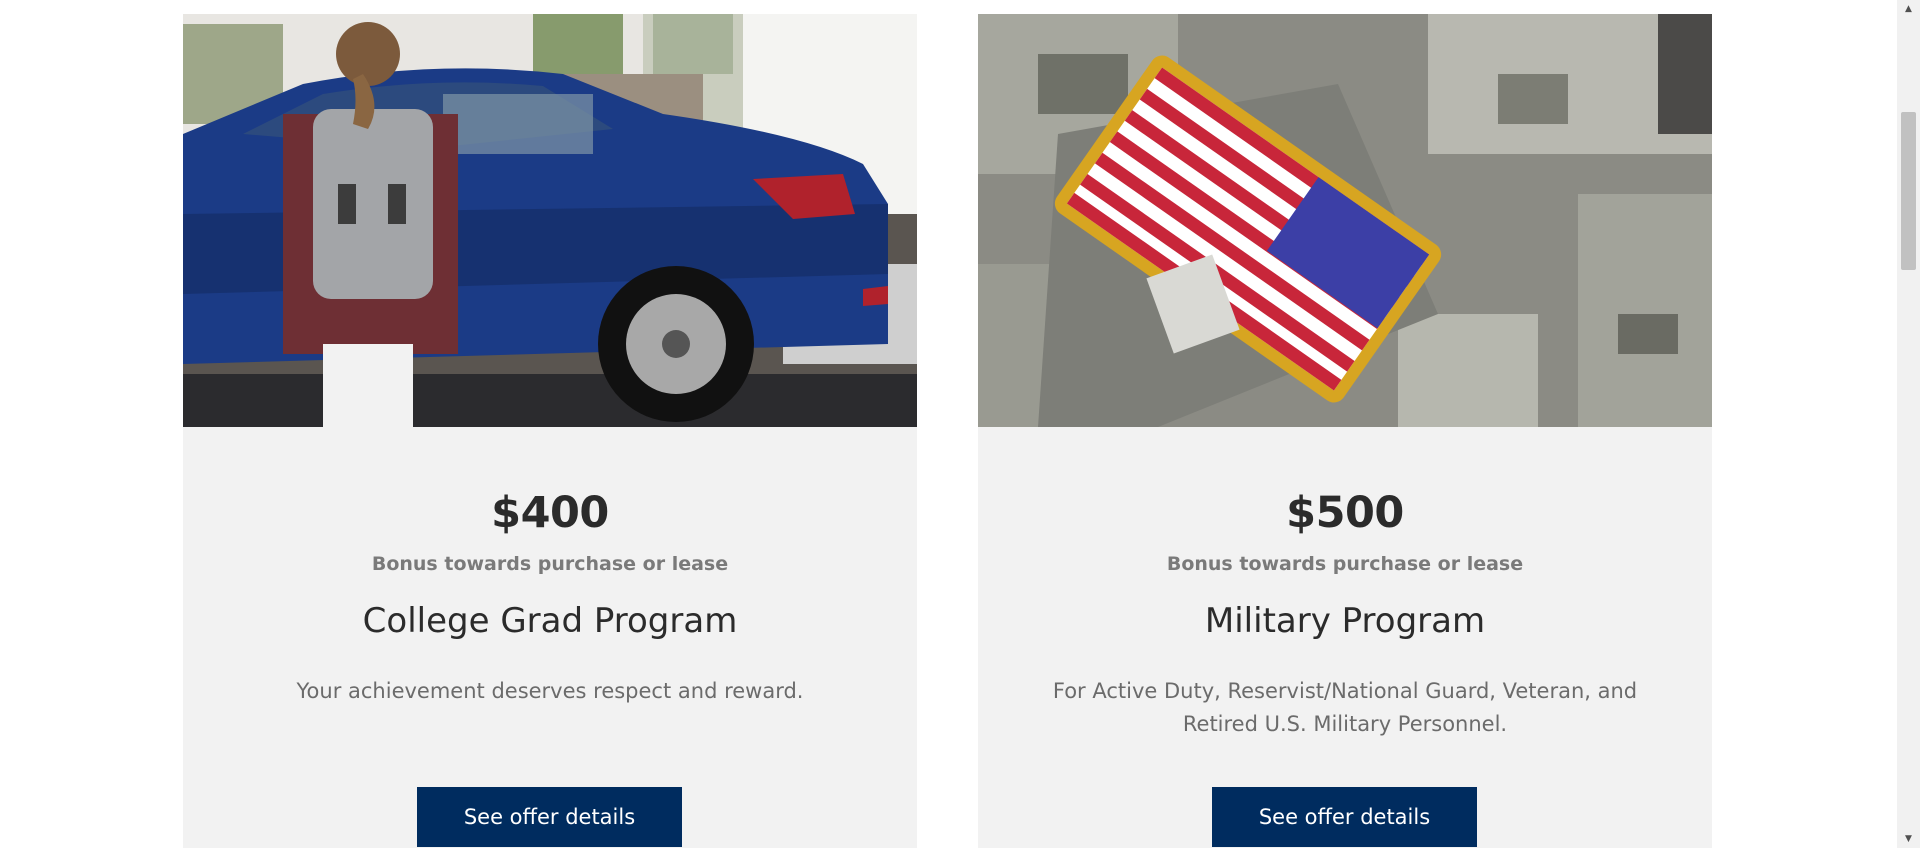 Image resolution: width=1920 pixels, height=848 pixels. Describe the element at coordinates (1908, 424) in the screenshot. I see `vertical-scrollbar: ▲ ▼` at that location.